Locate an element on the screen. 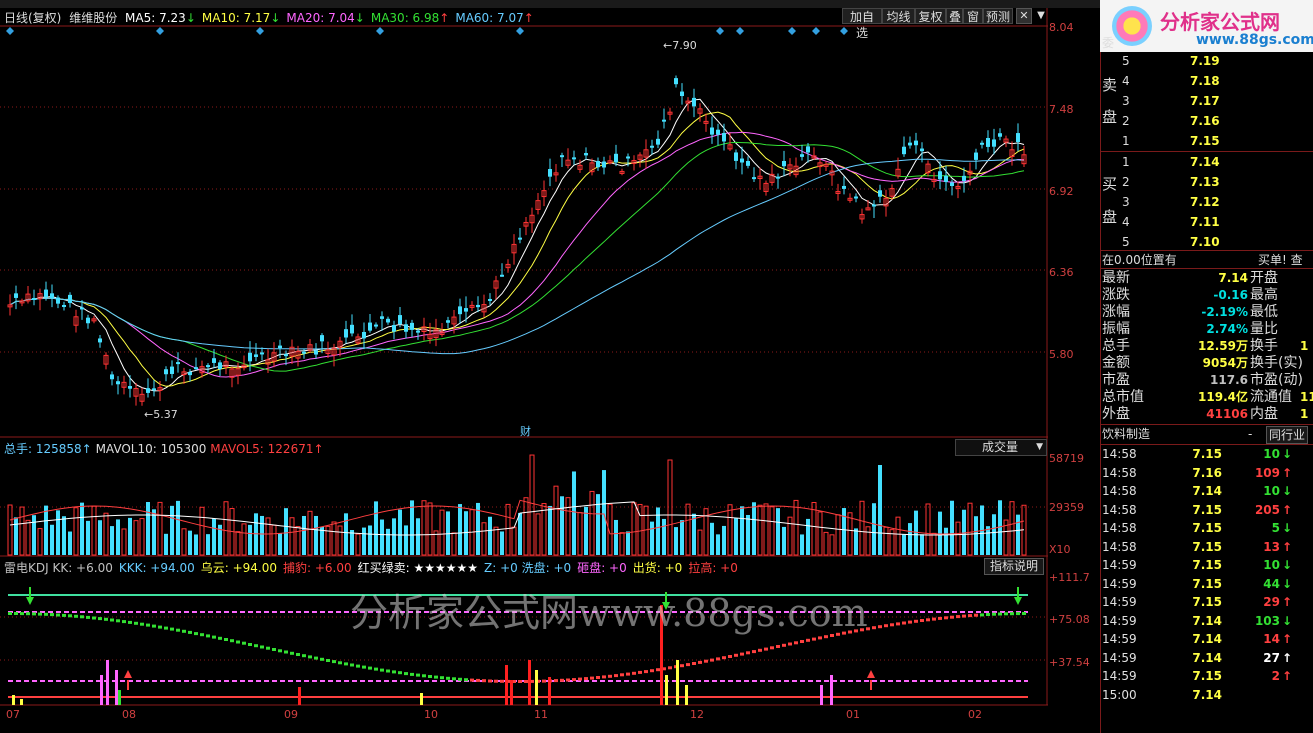 This screenshot has height=733, width=1313. price-axis-label: 7.48 is located at coordinates (1061, 109).